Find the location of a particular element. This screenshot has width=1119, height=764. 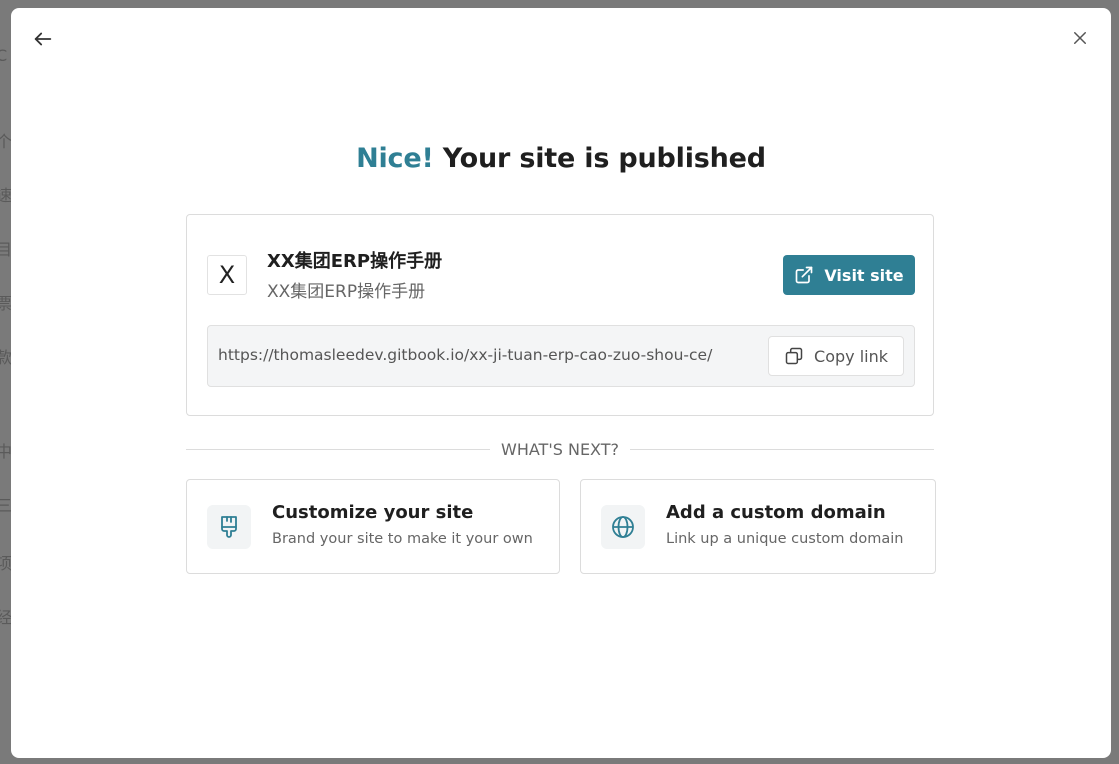

paintbrush-icon is located at coordinates (229, 527).